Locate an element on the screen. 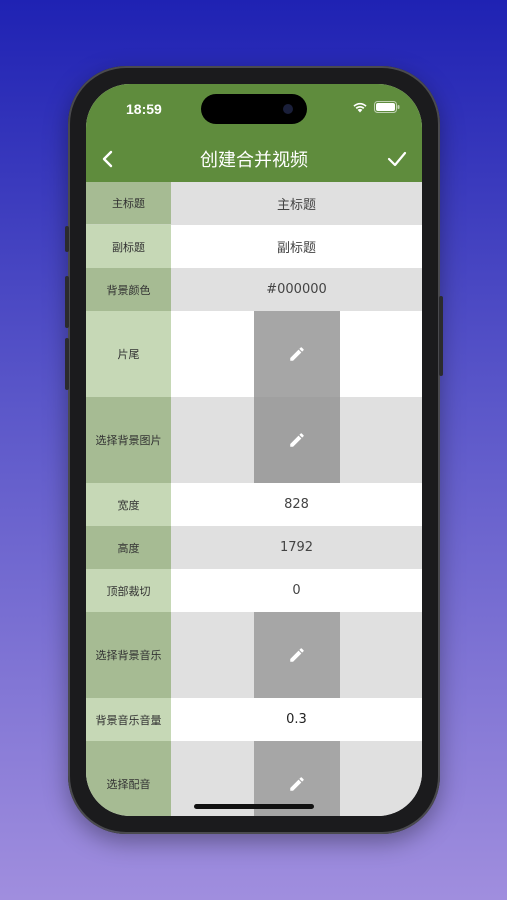 This screenshot has height=900, width=507. row-label: 选择配音 is located at coordinates (128, 778).